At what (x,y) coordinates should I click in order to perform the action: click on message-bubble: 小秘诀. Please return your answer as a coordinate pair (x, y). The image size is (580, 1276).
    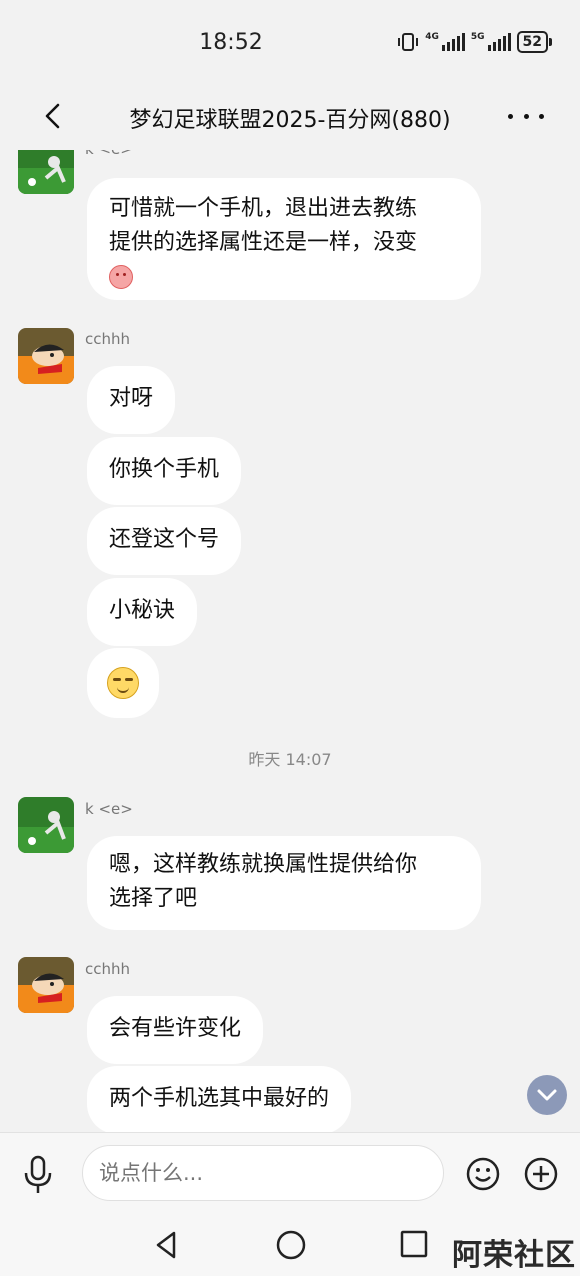
    Looking at the image, I should click on (142, 612).